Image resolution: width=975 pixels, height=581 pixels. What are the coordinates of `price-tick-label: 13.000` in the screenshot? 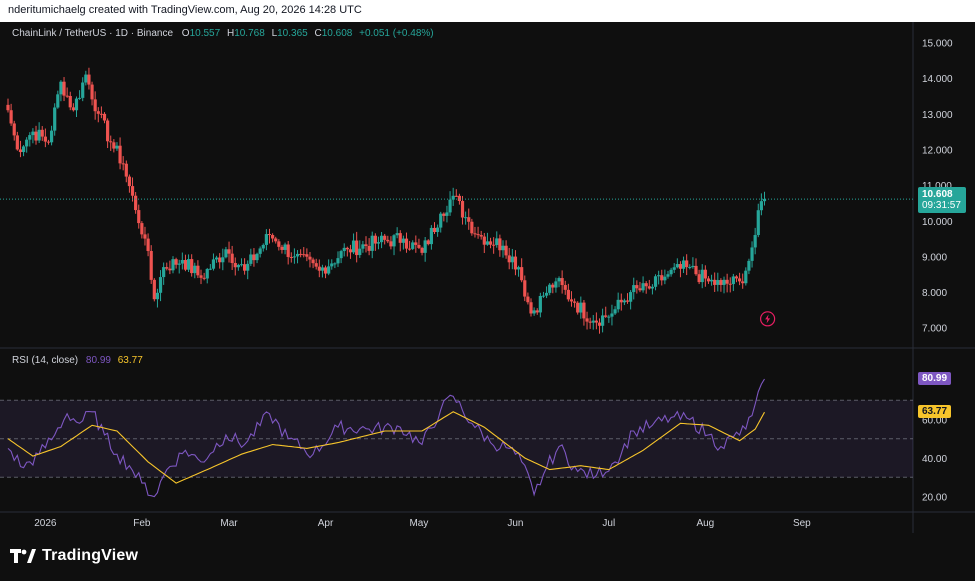 It's located at (937, 115).